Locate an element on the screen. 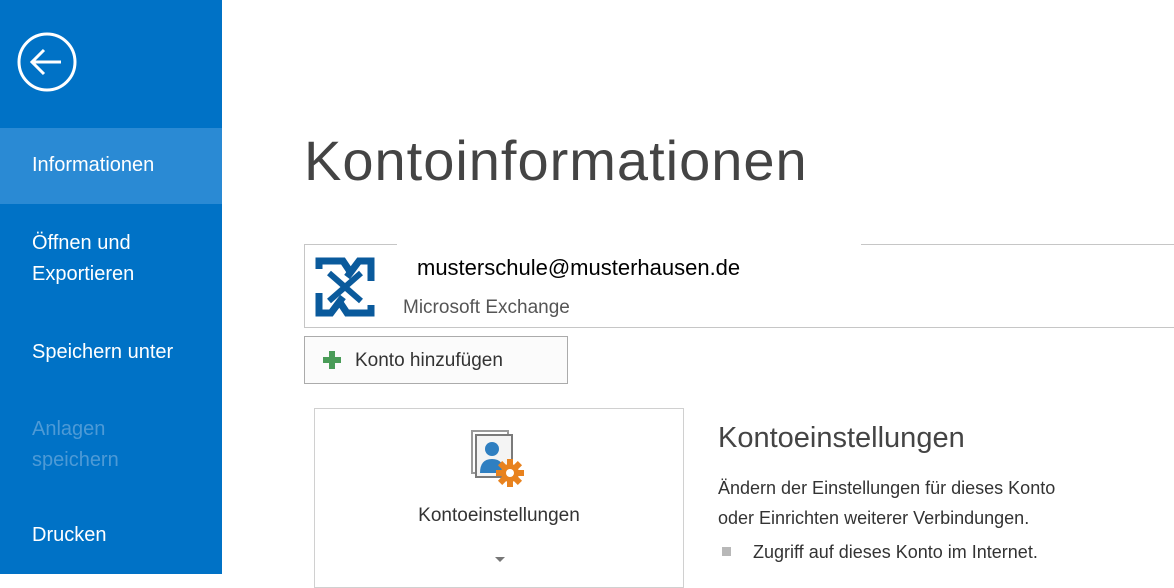  nav-item-informationen: Informationen is located at coordinates (111, 166).